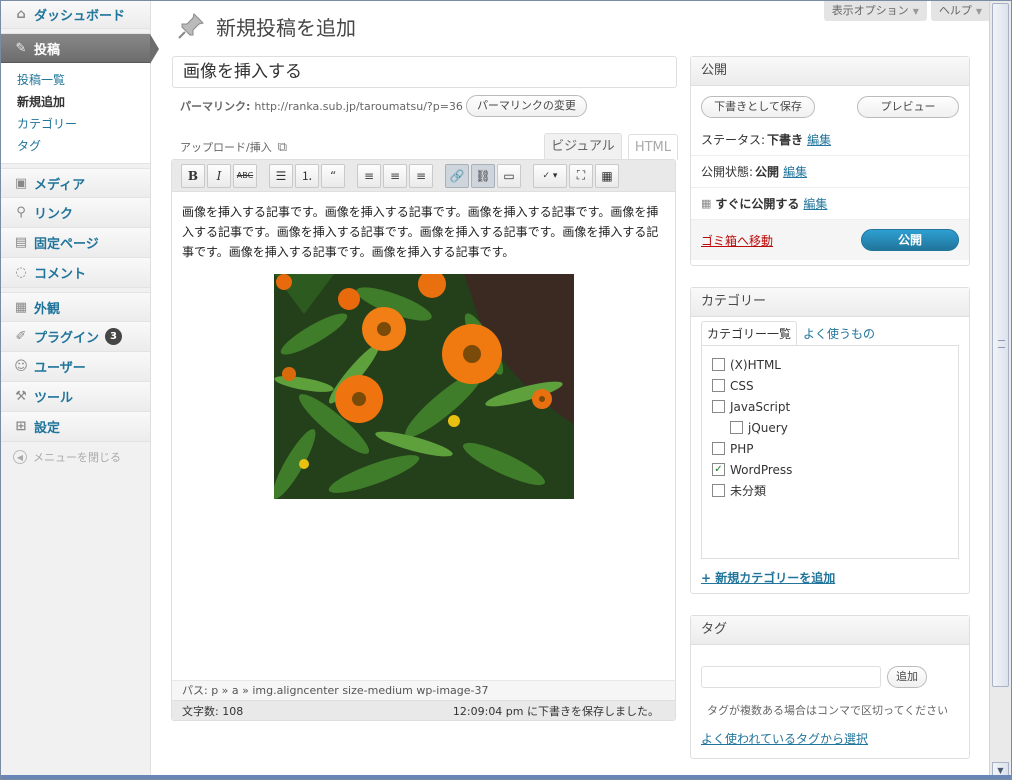  What do you see at coordinates (75, 102) in the screenshot?
I see `submenu-add-new: 新規追加` at bounding box center [75, 102].